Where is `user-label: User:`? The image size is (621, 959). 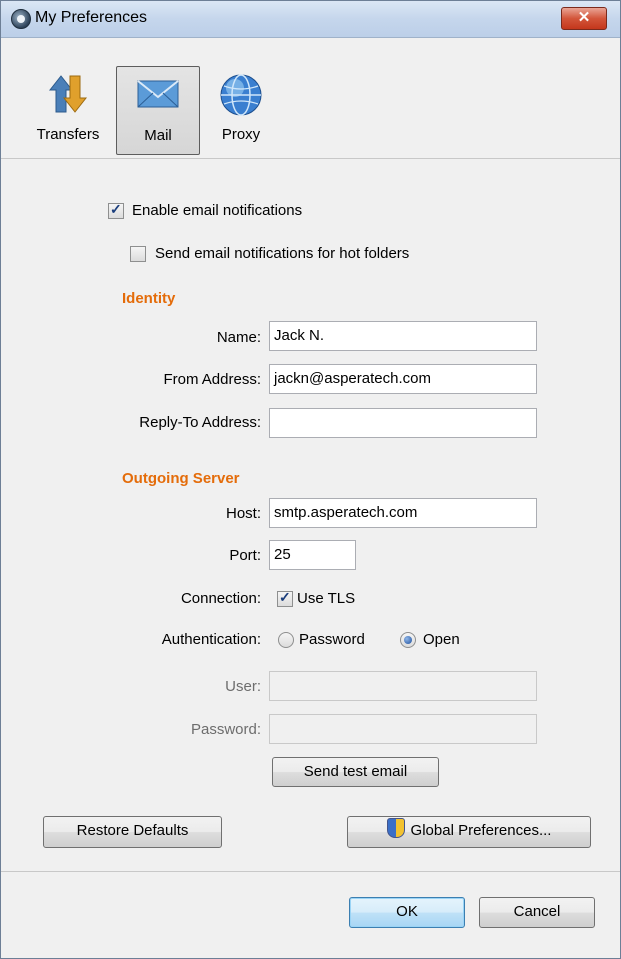 user-label: User: is located at coordinates (243, 686).